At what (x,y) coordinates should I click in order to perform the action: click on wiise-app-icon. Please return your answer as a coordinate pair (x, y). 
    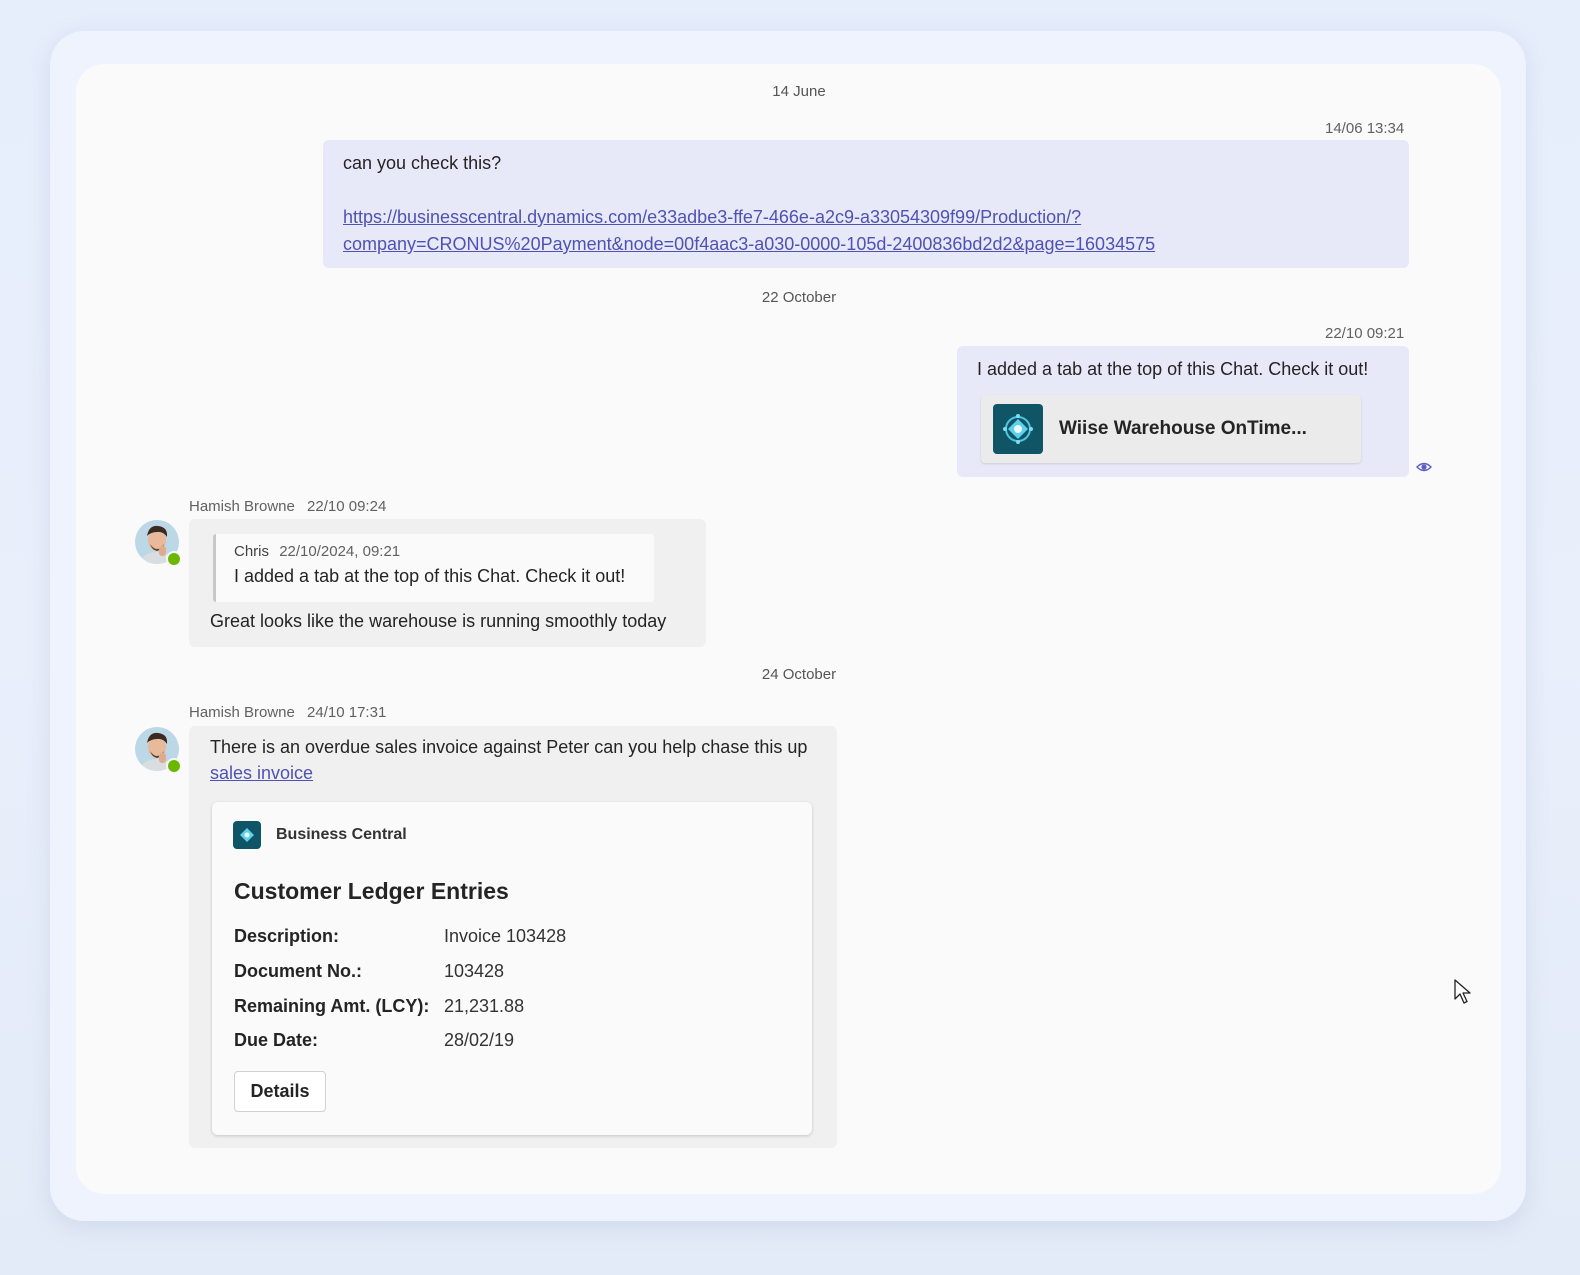
    Looking at the image, I should click on (1018, 429).